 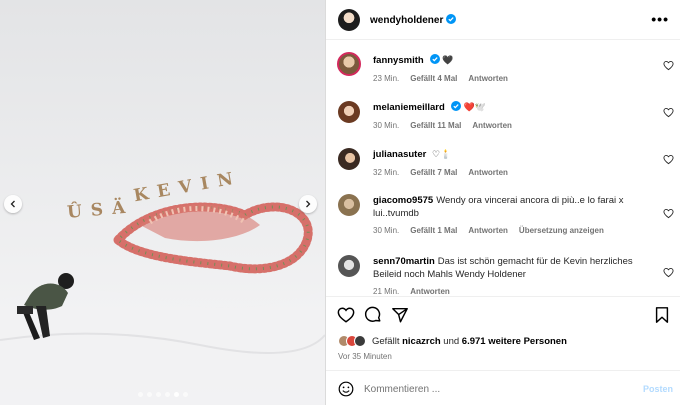 I want to click on carousel-indicator, so click(x=162, y=394).